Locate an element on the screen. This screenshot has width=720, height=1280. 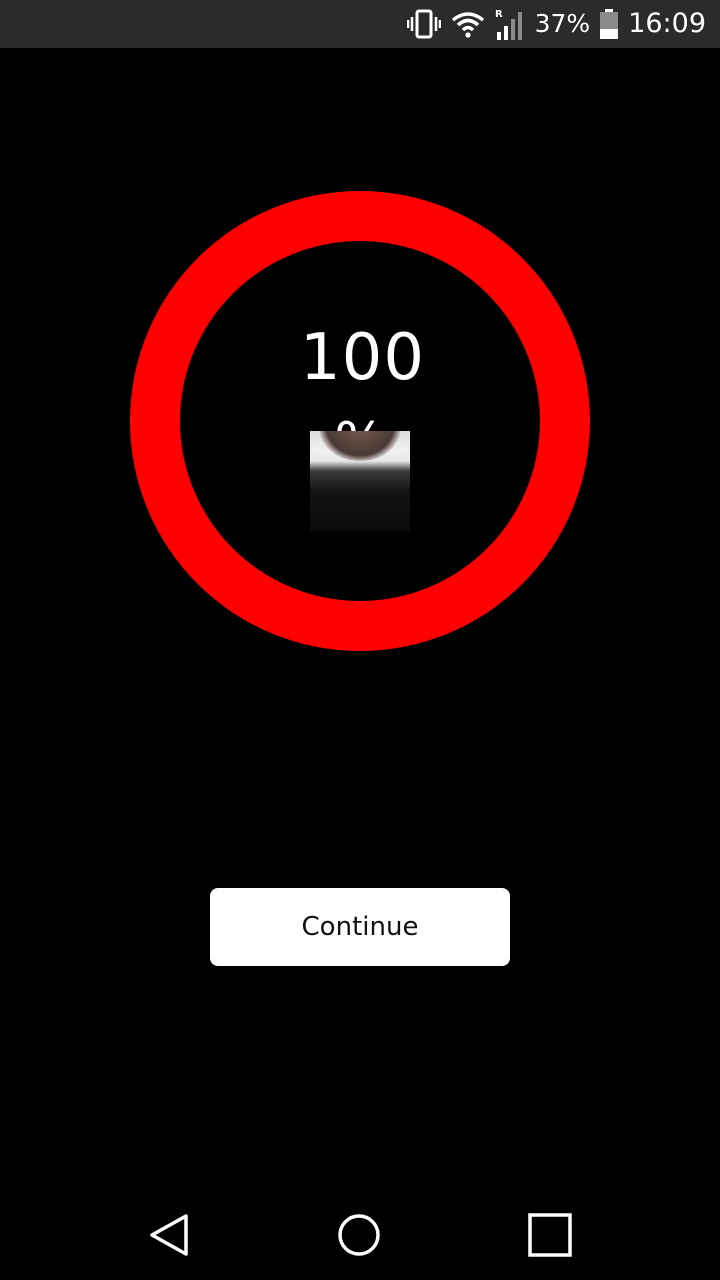
progress-value: 100 is located at coordinates (362, 358).